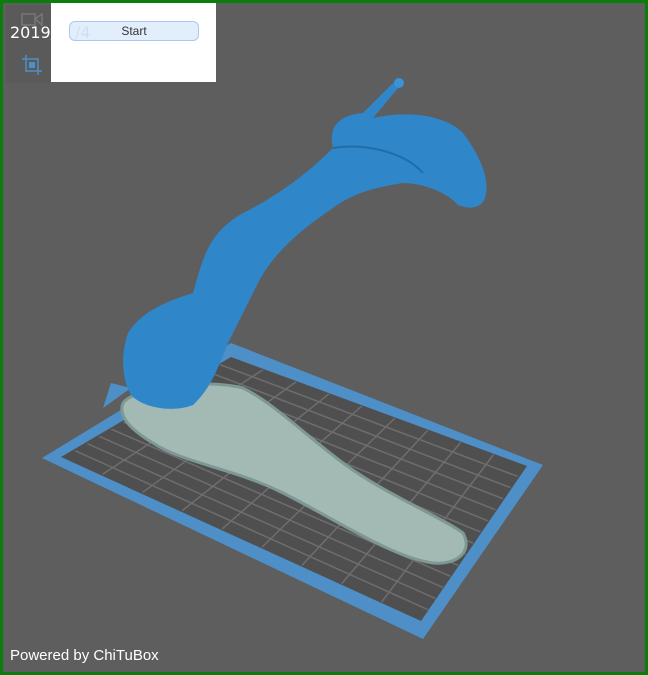 Image resolution: width=648 pixels, height=675 pixels. Describe the element at coordinates (133, 42) in the screenshot. I see `start-panel: Start` at that location.